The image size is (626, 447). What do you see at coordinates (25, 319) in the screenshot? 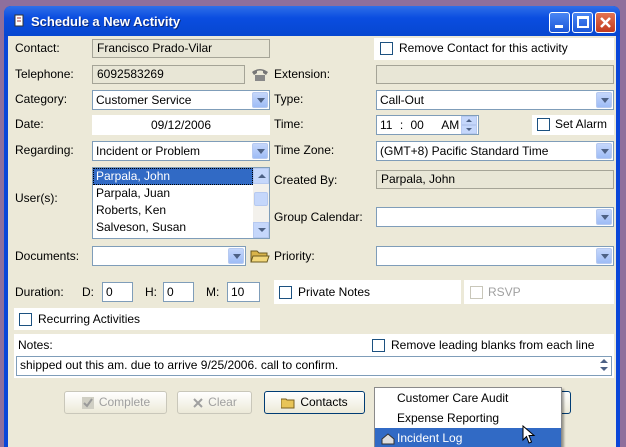
I see `recurring-checkbox` at bounding box center [25, 319].